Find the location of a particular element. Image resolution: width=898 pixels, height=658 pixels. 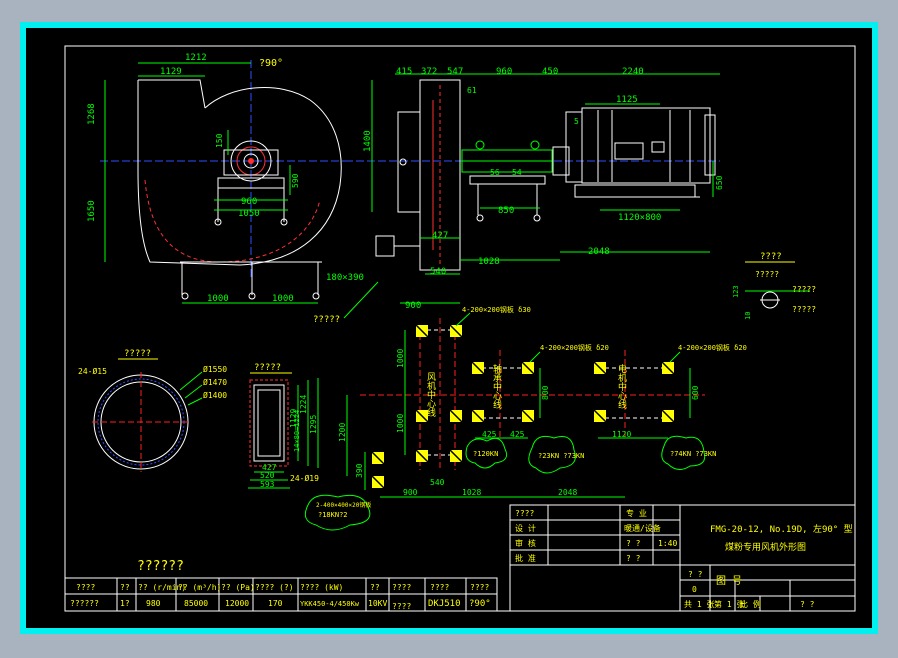

tb-footer-2: 比 例 is located at coordinates (750, 604).